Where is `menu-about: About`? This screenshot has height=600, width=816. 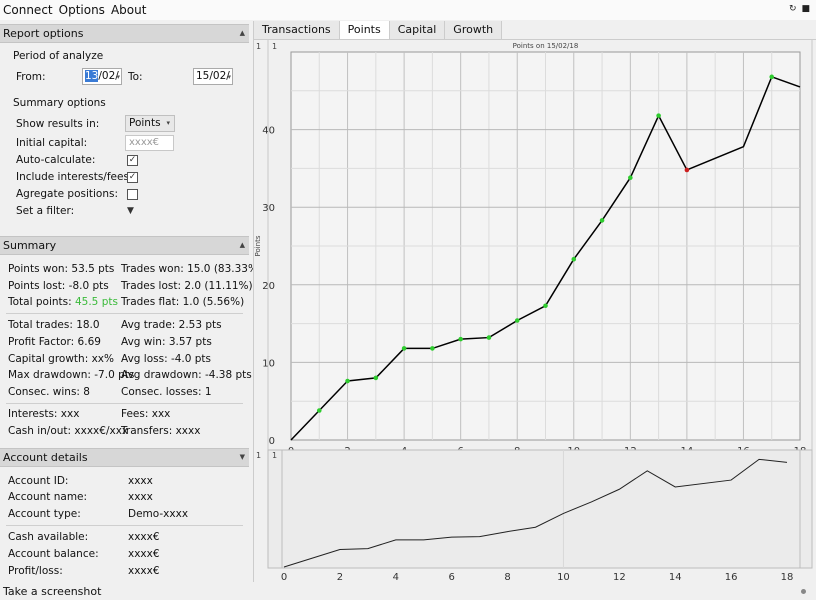
menu-about: About is located at coordinates (128, 10).